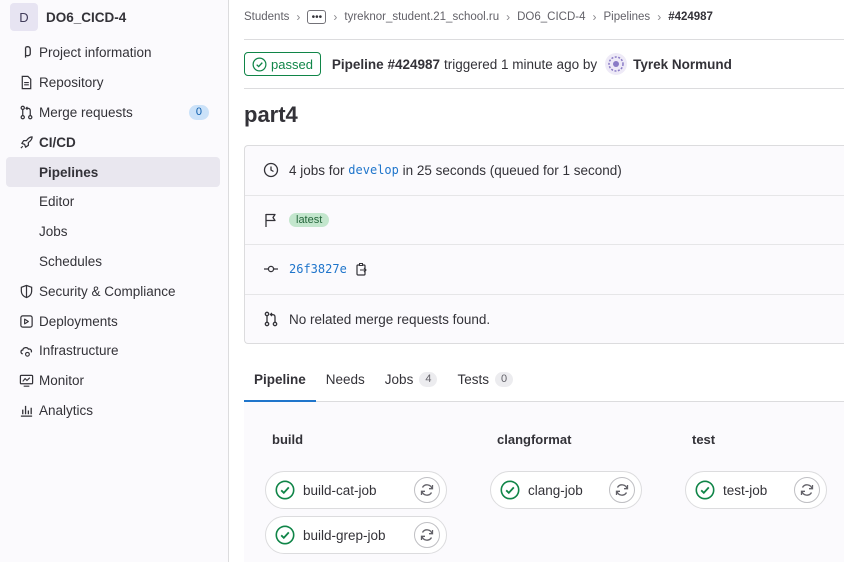 The image size is (844, 562). I want to click on deployments-icon, so click(26, 321).